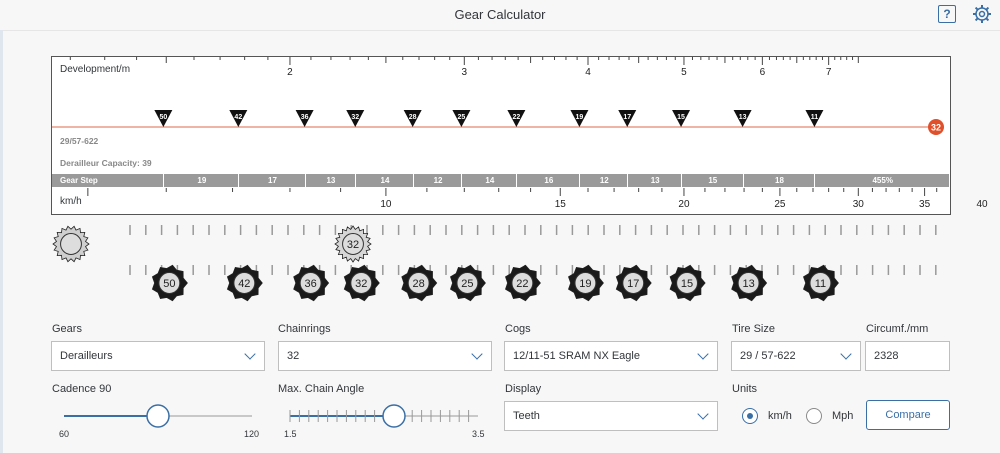 This screenshot has height=453, width=1000. What do you see at coordinates (79, 180) in the screenshot?
I see `gear-step-label: Gear Step` at bounding box center [79, 180].